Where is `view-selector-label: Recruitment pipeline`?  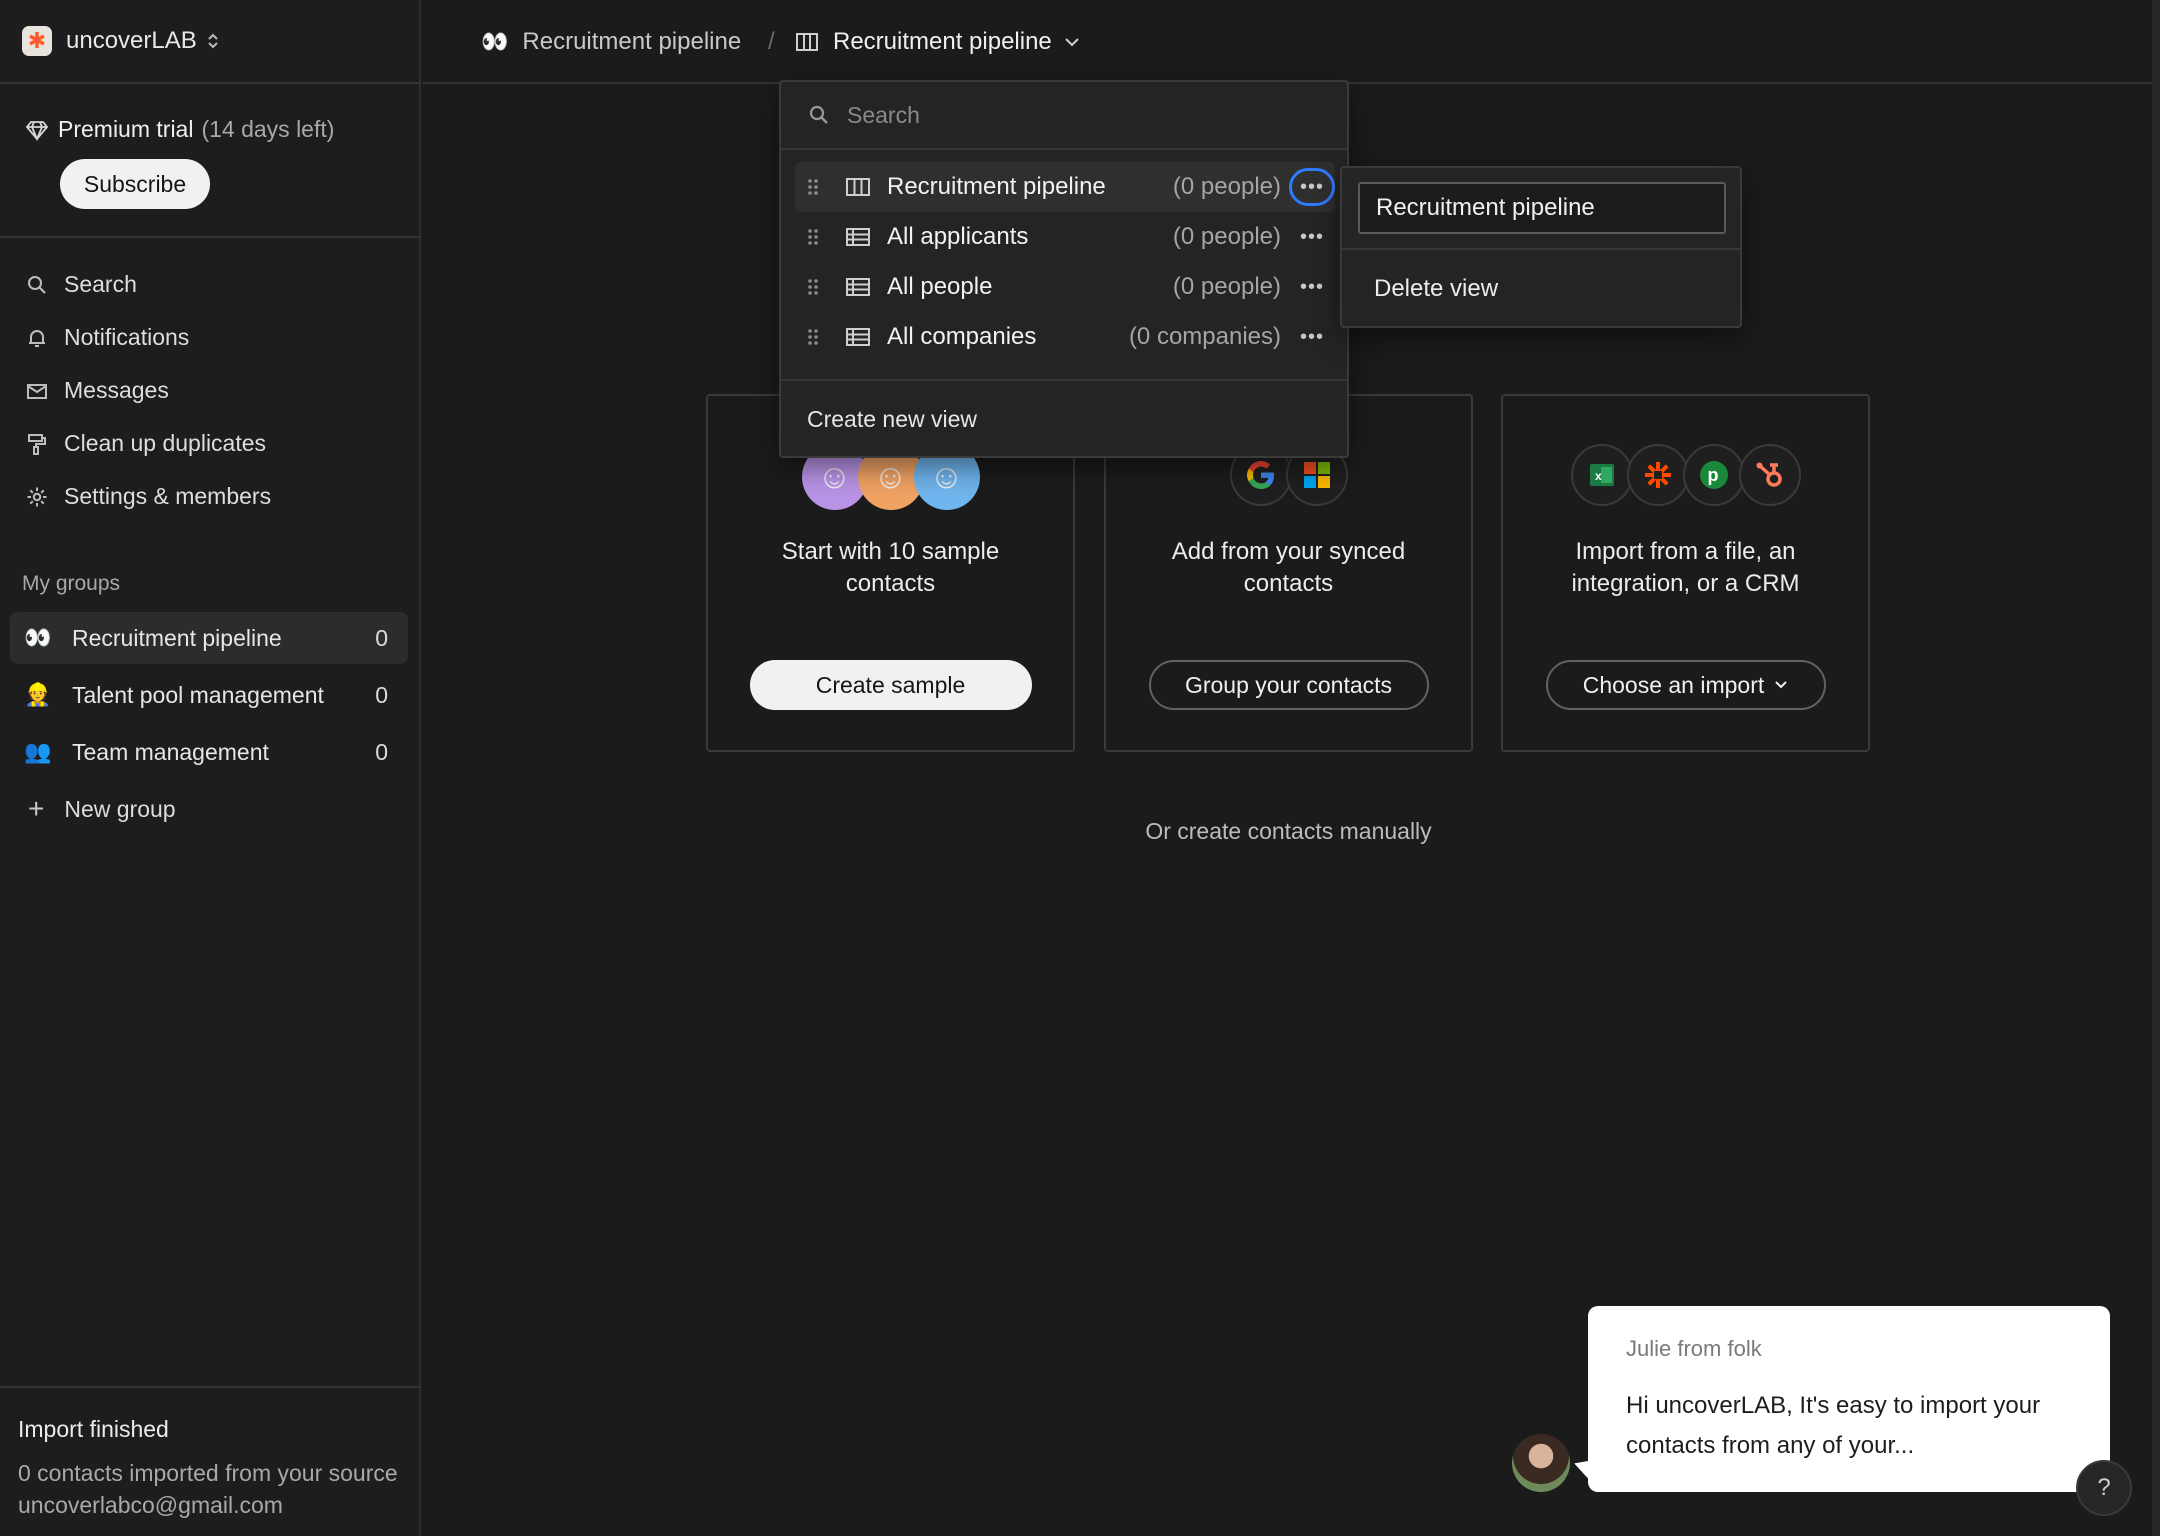
view-selector-label: Recruitment pipeline is located at coordinates (942, 41).